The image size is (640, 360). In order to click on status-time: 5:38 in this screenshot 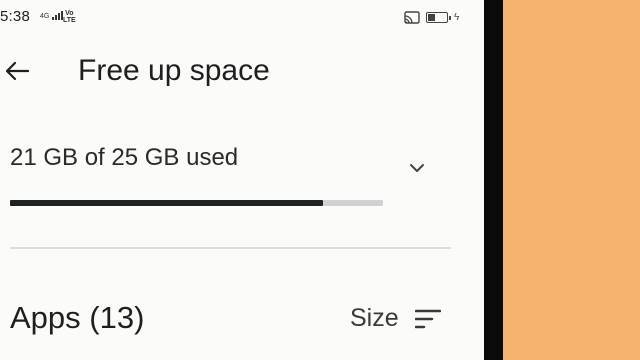, I will do `click(15, 16)`.